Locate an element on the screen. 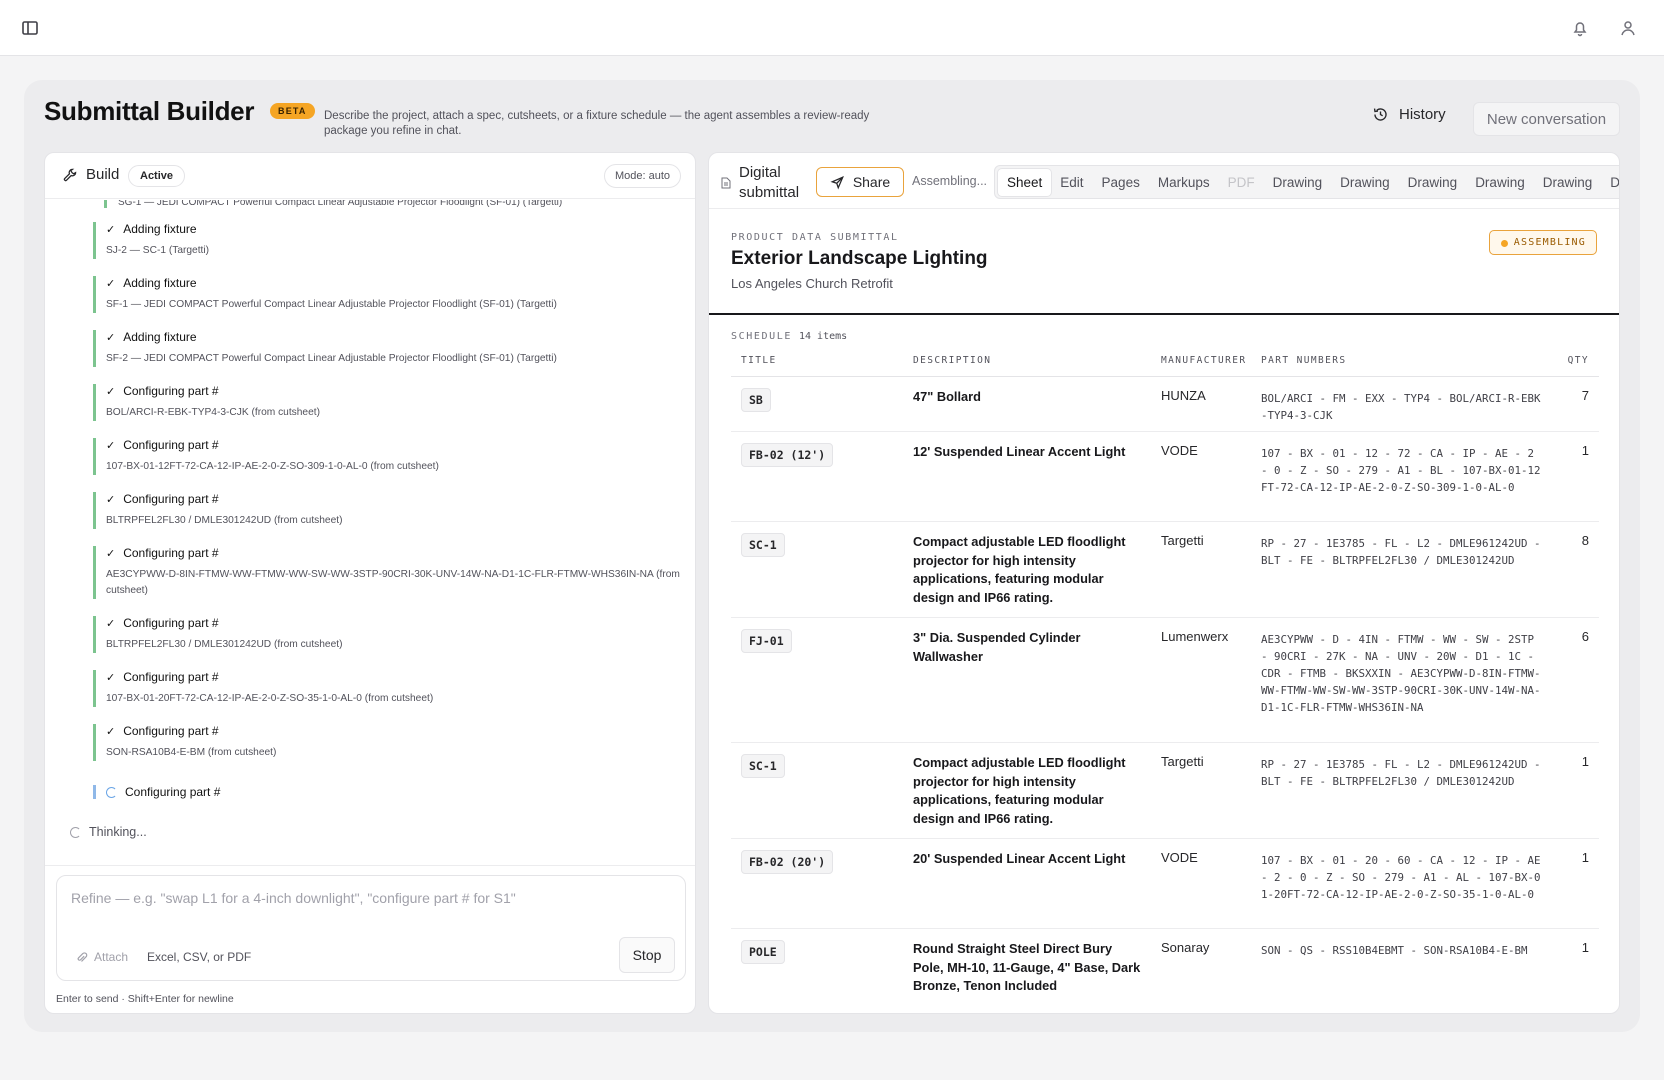  log-step: ✓ Adding fixture SJ-2 — SC-1 (Targetti) is located at coordinates (388, 240).